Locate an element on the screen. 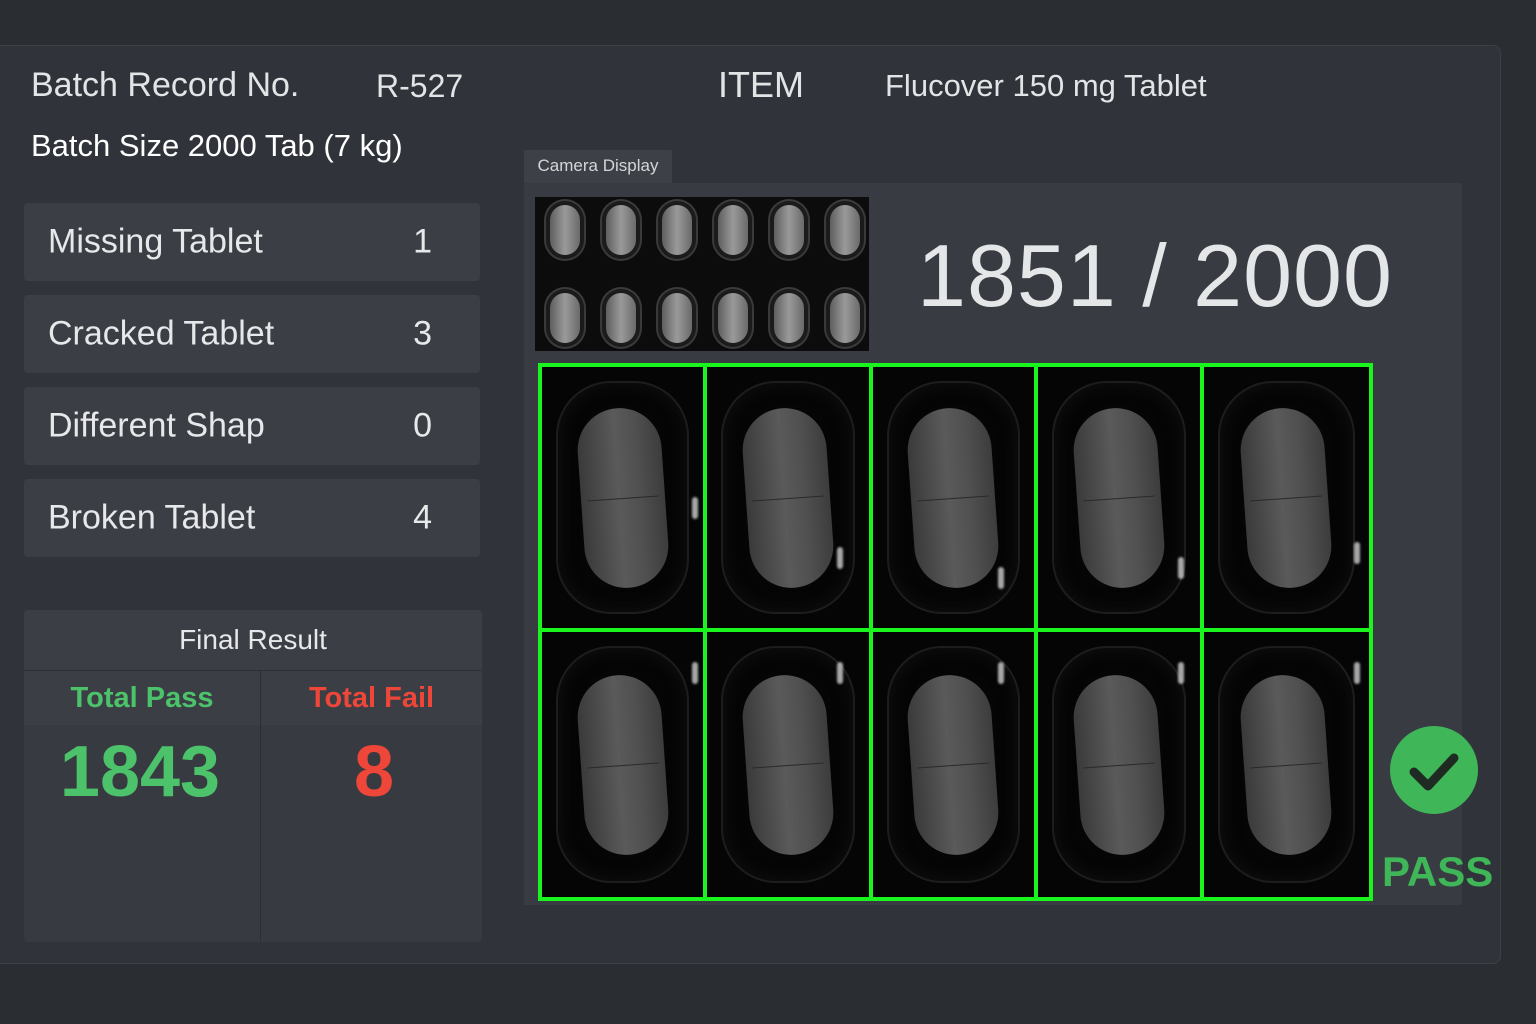  defect-row-missing: Missing Tablet 1 is located at coordinates (252, 242).